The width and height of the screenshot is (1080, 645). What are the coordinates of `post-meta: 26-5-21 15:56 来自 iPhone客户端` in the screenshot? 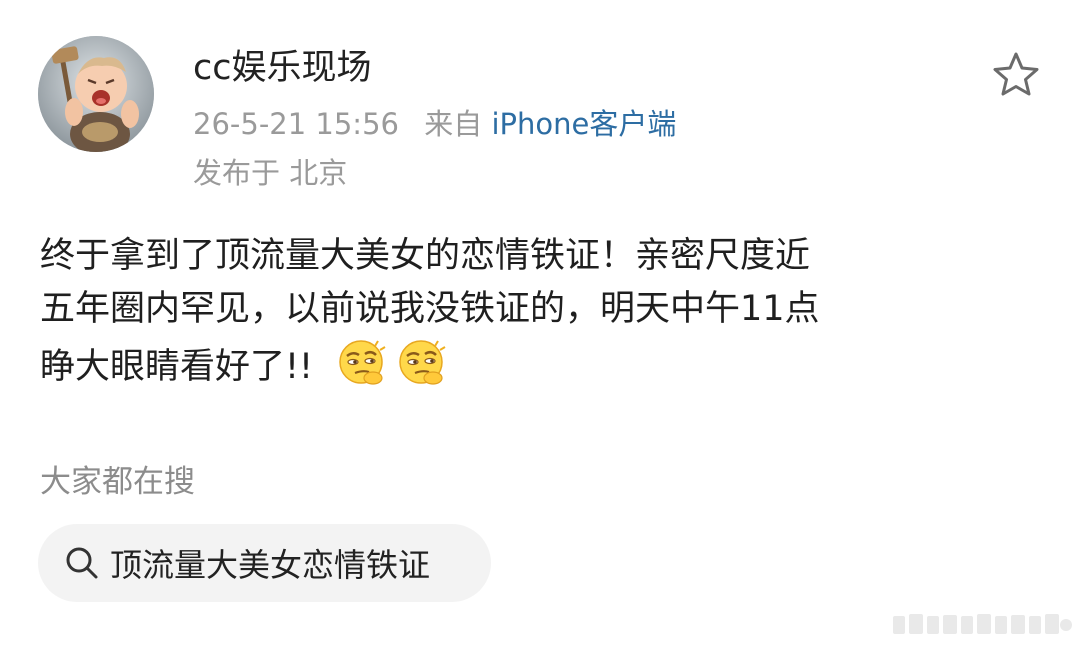 It's located at (434, 124).